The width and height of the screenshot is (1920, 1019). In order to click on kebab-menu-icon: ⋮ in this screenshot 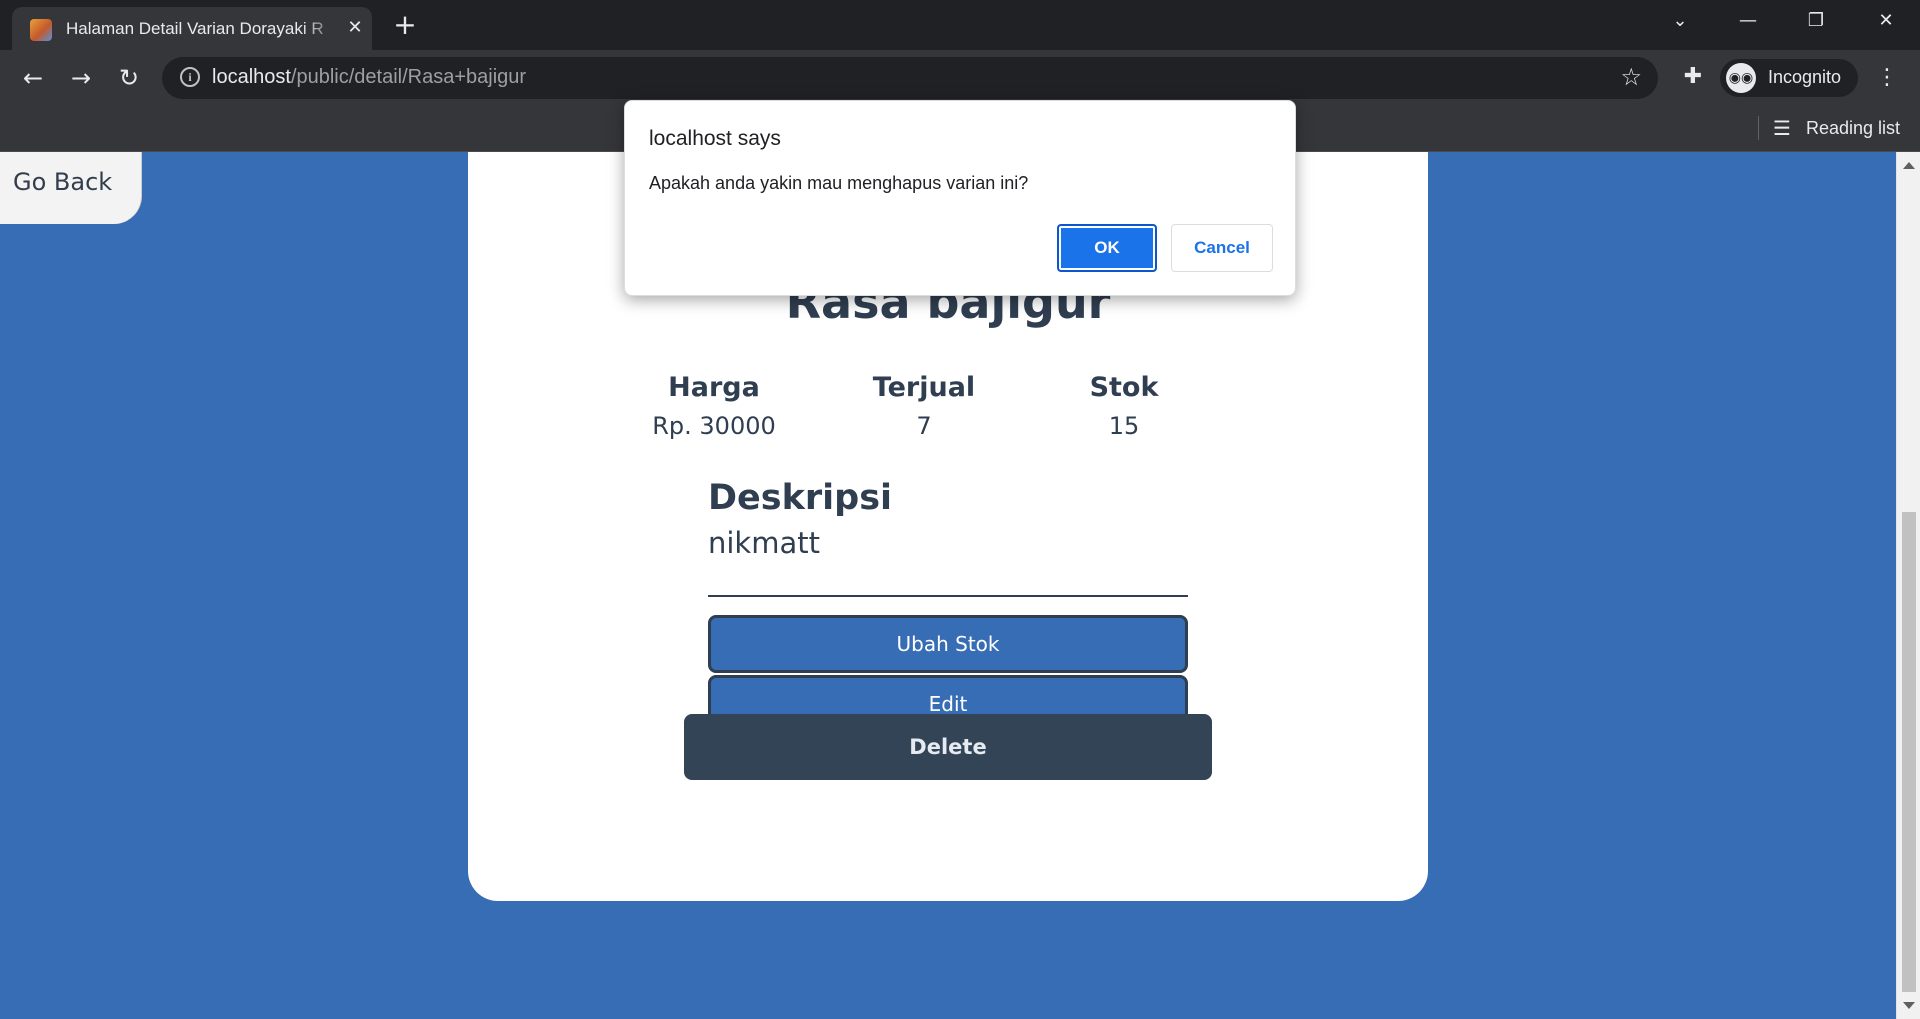, I will do `click(1887, 78)`.